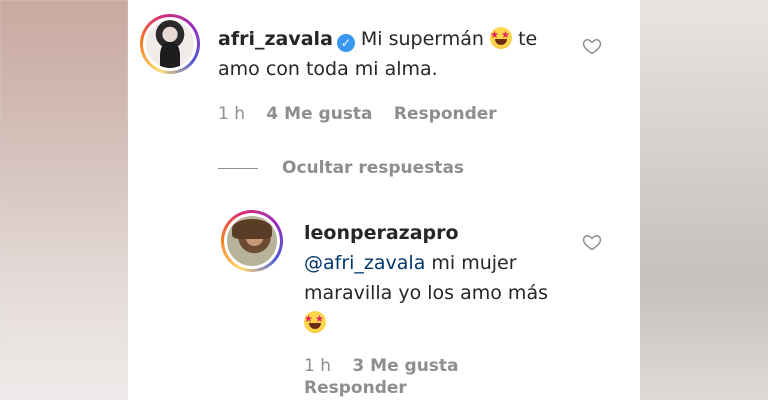 This screenshot has width=768, height=400. What do you see at coordinates (364, 263) in the screenshot?
I see `reply-mention-link: @afri_zavala` at bounding box center [364, 263].